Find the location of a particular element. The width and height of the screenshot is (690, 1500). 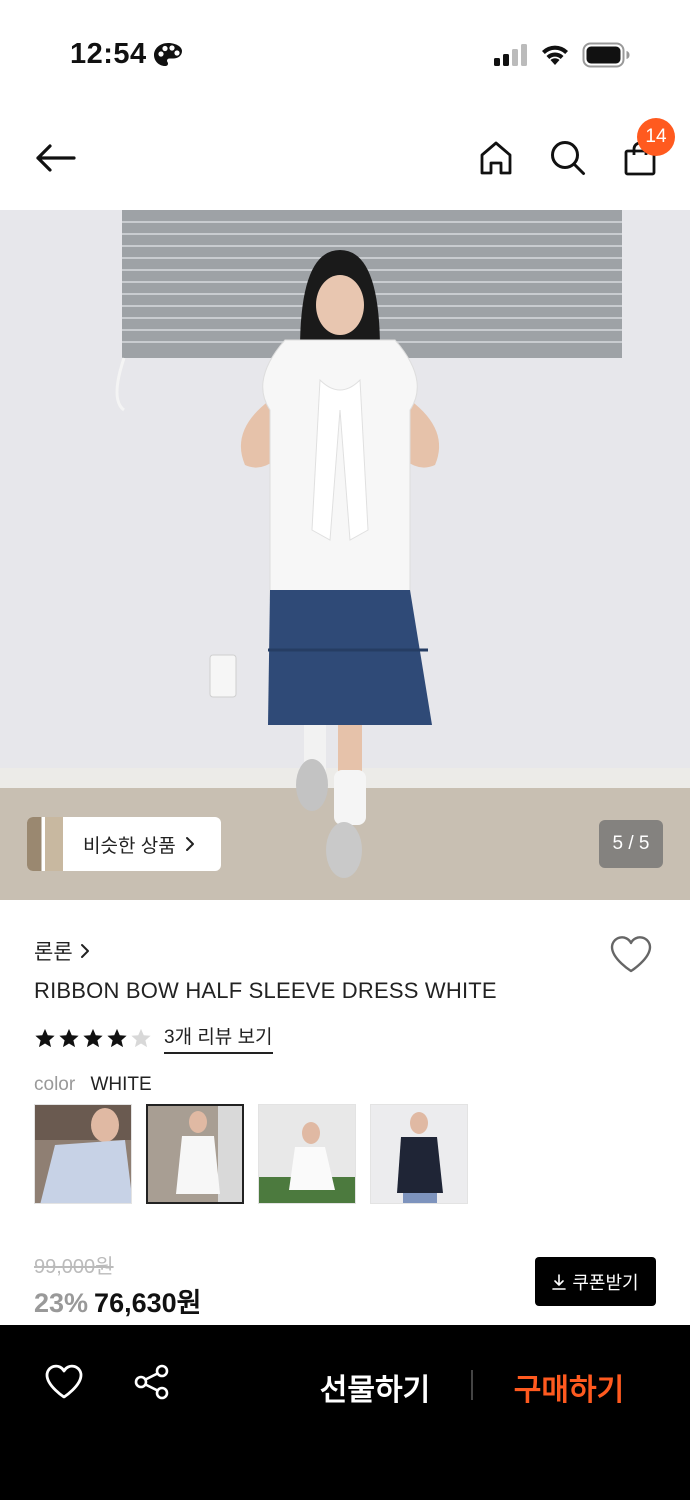

share-button is located at coordinates (153, 1383).